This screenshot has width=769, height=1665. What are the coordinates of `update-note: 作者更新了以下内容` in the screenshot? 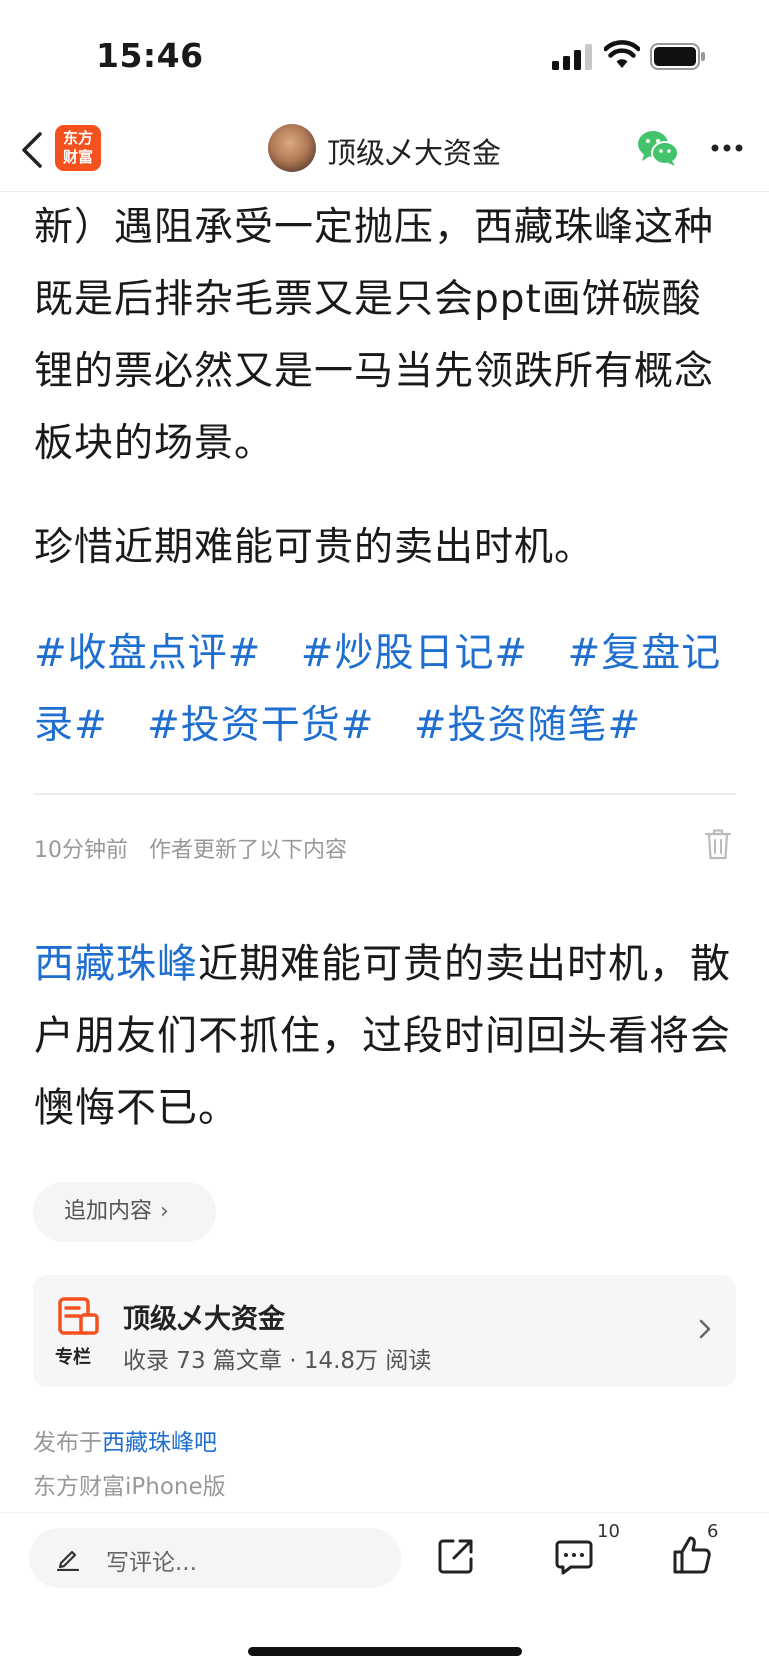 It's located at (248, 850).